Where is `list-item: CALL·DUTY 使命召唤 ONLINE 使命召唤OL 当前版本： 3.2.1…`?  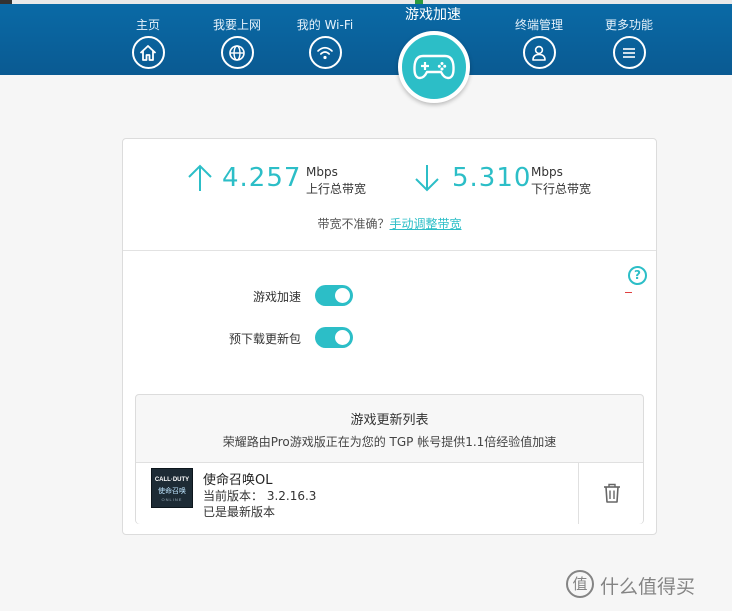 list-item: CALL·DUTY 使命召唤 ONLINE 使命召唤OL 当前版本： 3.2.1… is located at coordinates (389, 493).